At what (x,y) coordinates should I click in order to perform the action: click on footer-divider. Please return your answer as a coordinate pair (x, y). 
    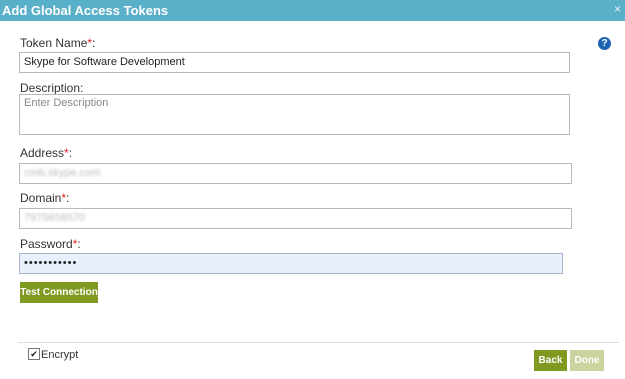
    Looking at the image, I should click on (318, 342).